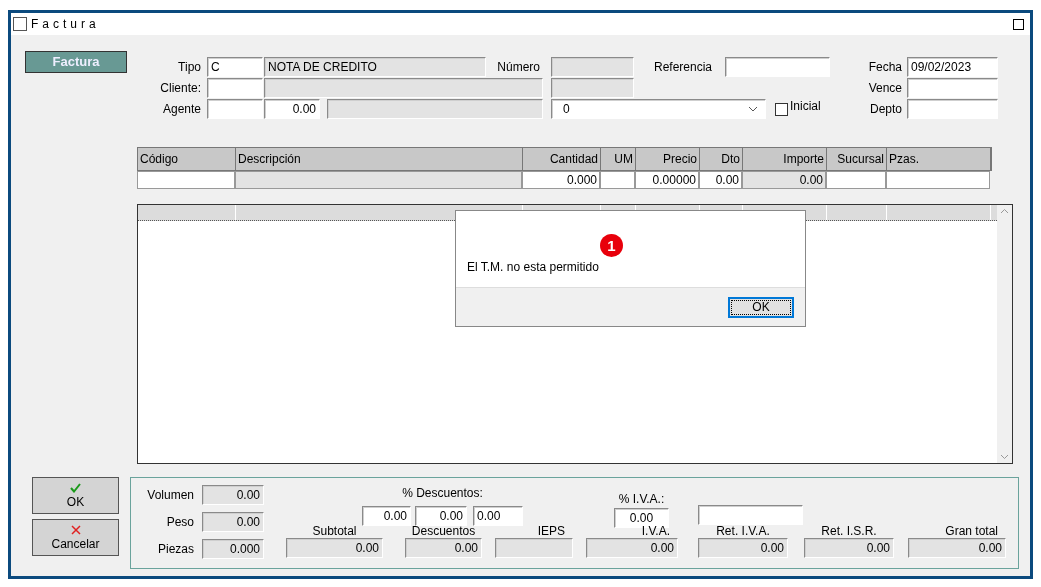  What do you see at coordinates (442, 493) in the screenshot?
I see `field-label: % Descuentos:` at bounding box center [442, 493].